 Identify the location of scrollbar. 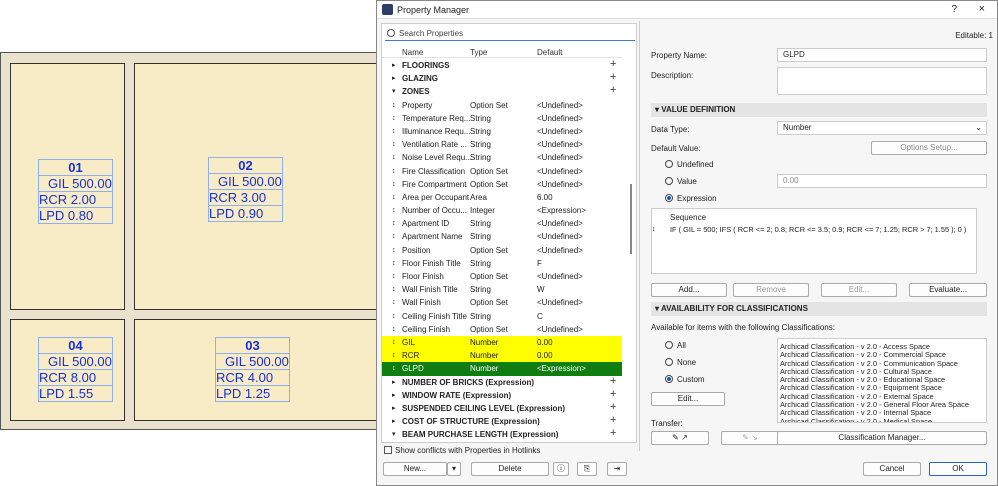
(631, 243).